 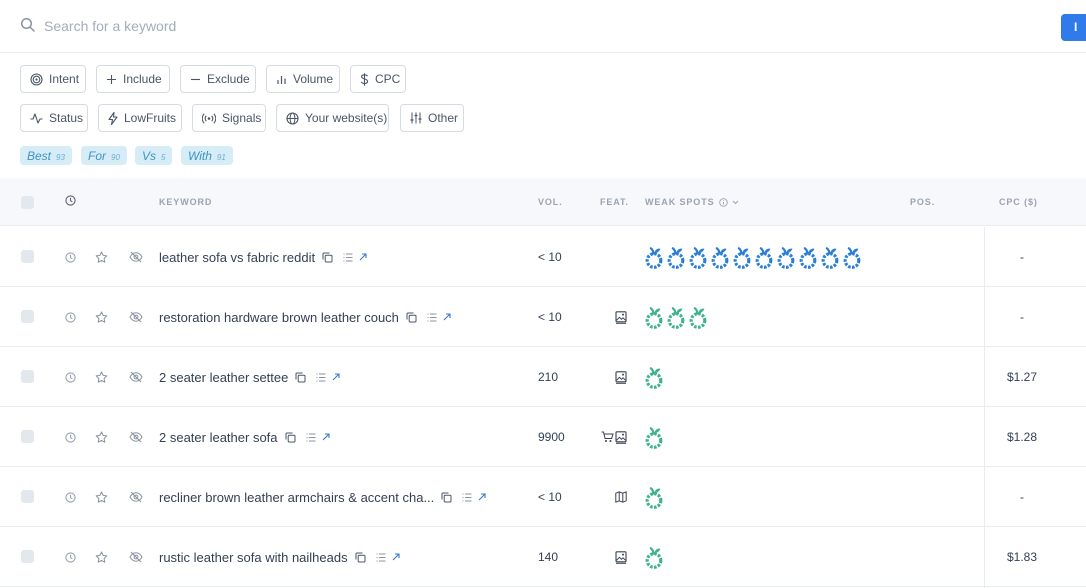 What do you see at coordinates (27, 202) in the screenshot?
I see `select-all-checkbox` at bounding box center [27, 202].